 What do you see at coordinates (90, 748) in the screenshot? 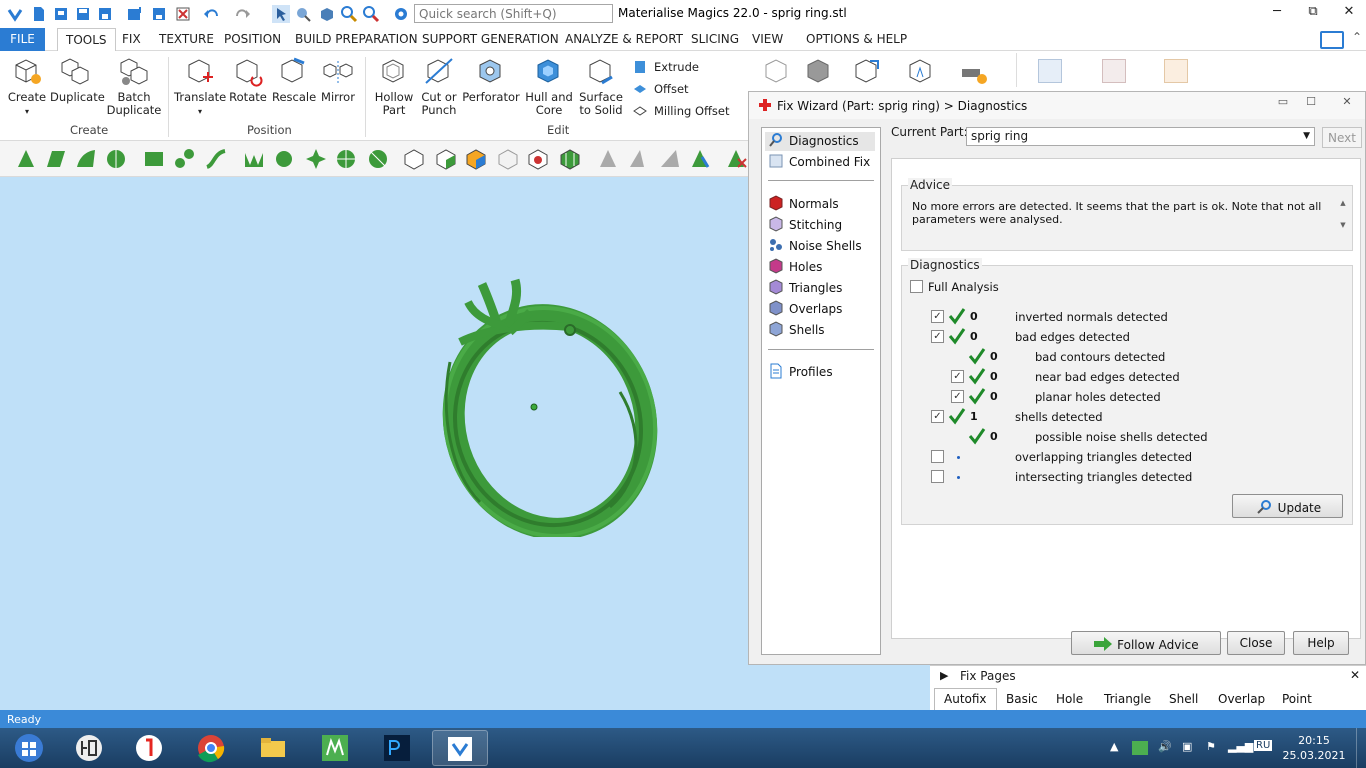
I see `taskbar-browser-yu` at bounding box center [90, 748].